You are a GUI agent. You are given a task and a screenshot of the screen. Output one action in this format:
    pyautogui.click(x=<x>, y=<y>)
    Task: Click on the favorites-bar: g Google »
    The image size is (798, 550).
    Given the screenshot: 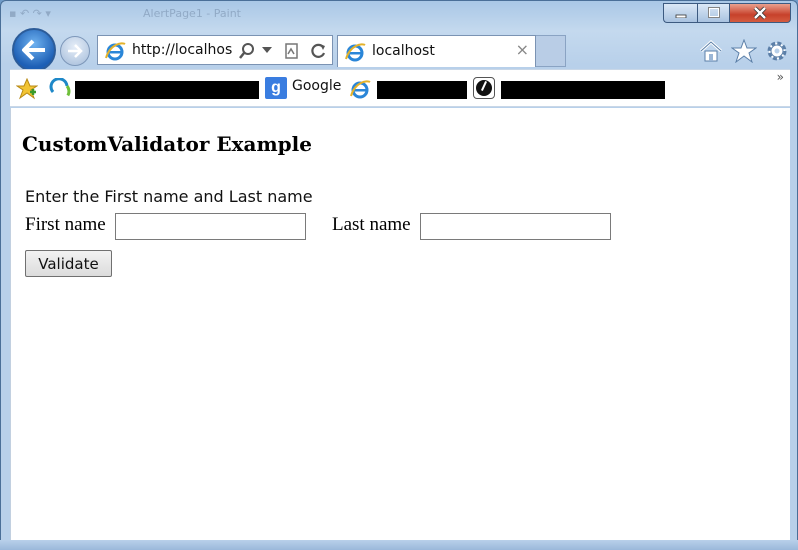 What is the action you would take?
    pyautogui.click(x=400, y=88)
    